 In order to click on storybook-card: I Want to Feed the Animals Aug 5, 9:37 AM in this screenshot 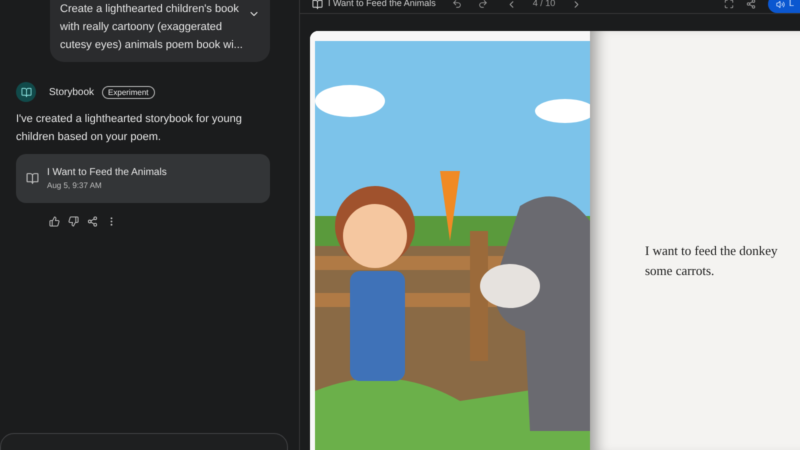, I will do `click(143, 178)`.